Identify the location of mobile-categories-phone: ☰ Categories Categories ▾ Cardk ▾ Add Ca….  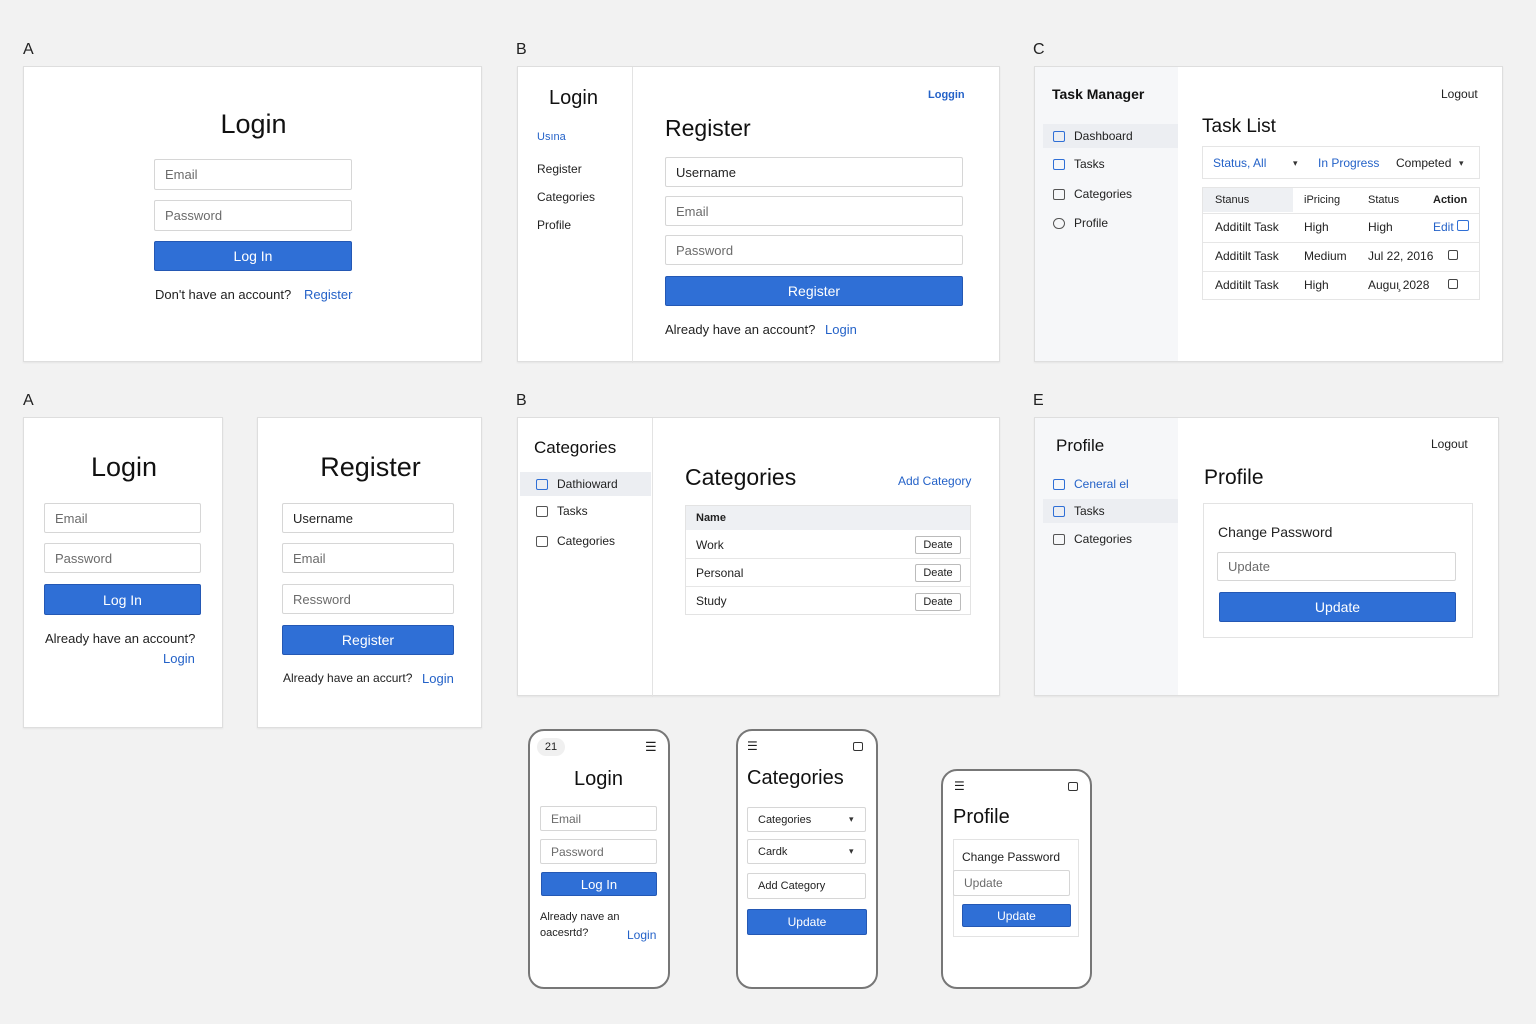
(807, 859).